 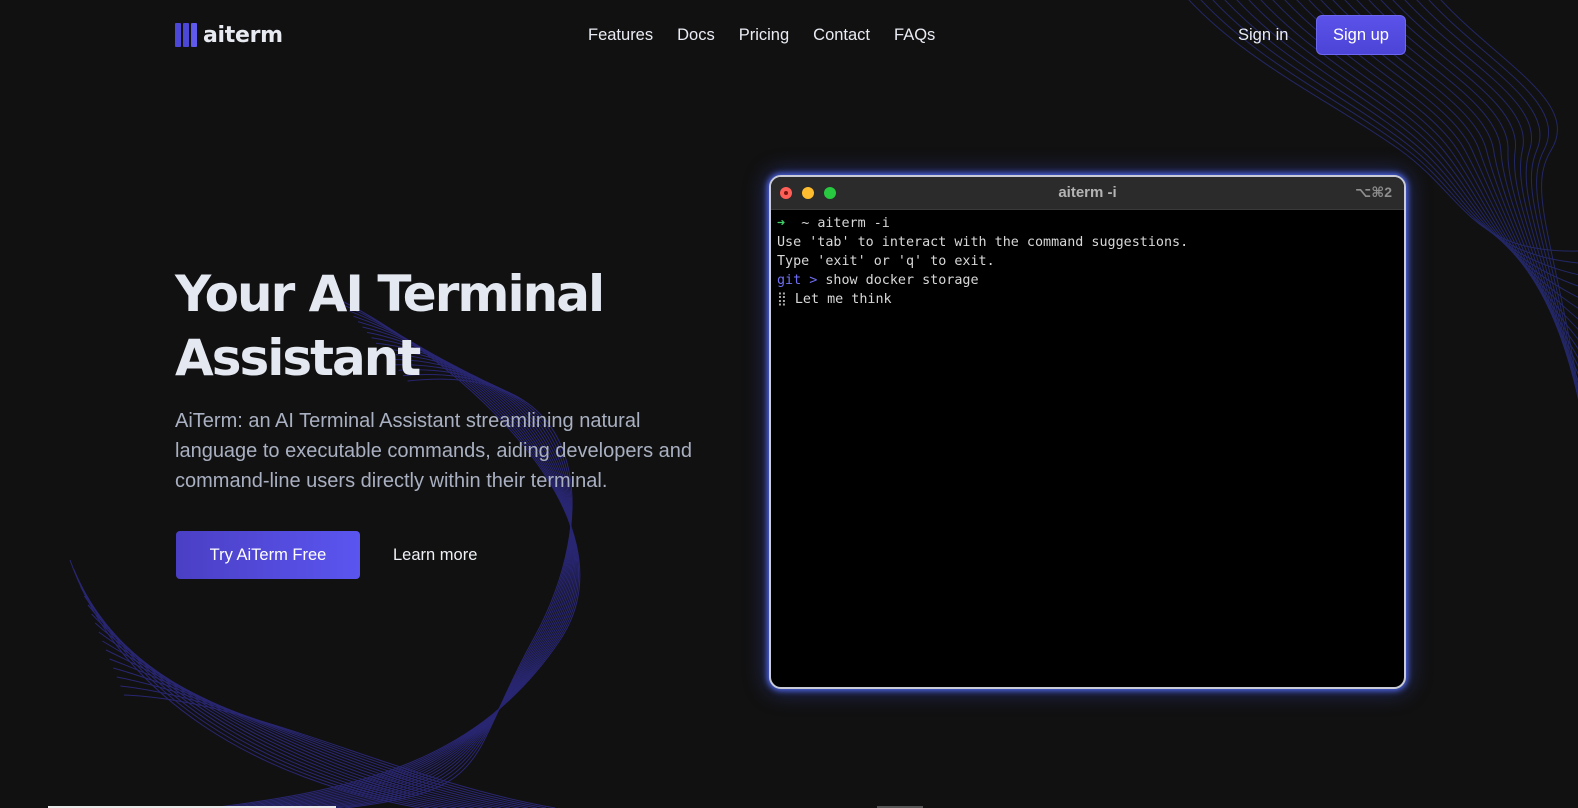 I want to click on nav-docs: Docs, so click(x=696, y=35).